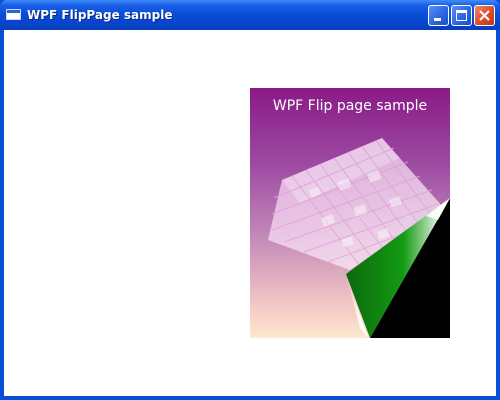 The width and height of the screenshot is (500, 400). I want to click on maximize-button, so click(461, 15).